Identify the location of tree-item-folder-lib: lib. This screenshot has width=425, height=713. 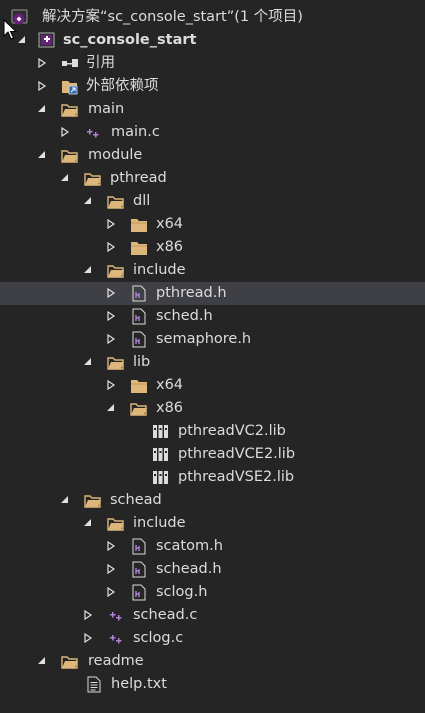
(212, 362).